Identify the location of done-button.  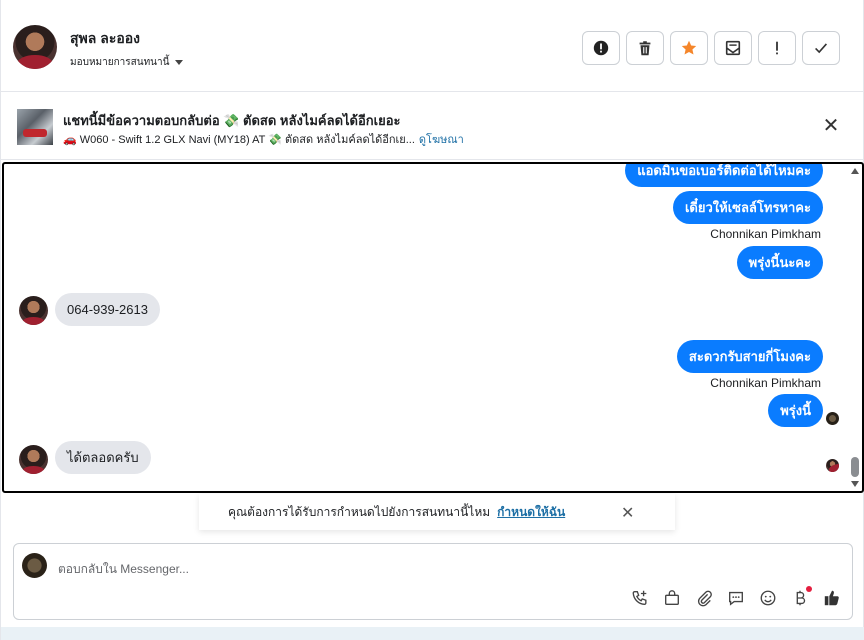
(821, 48).